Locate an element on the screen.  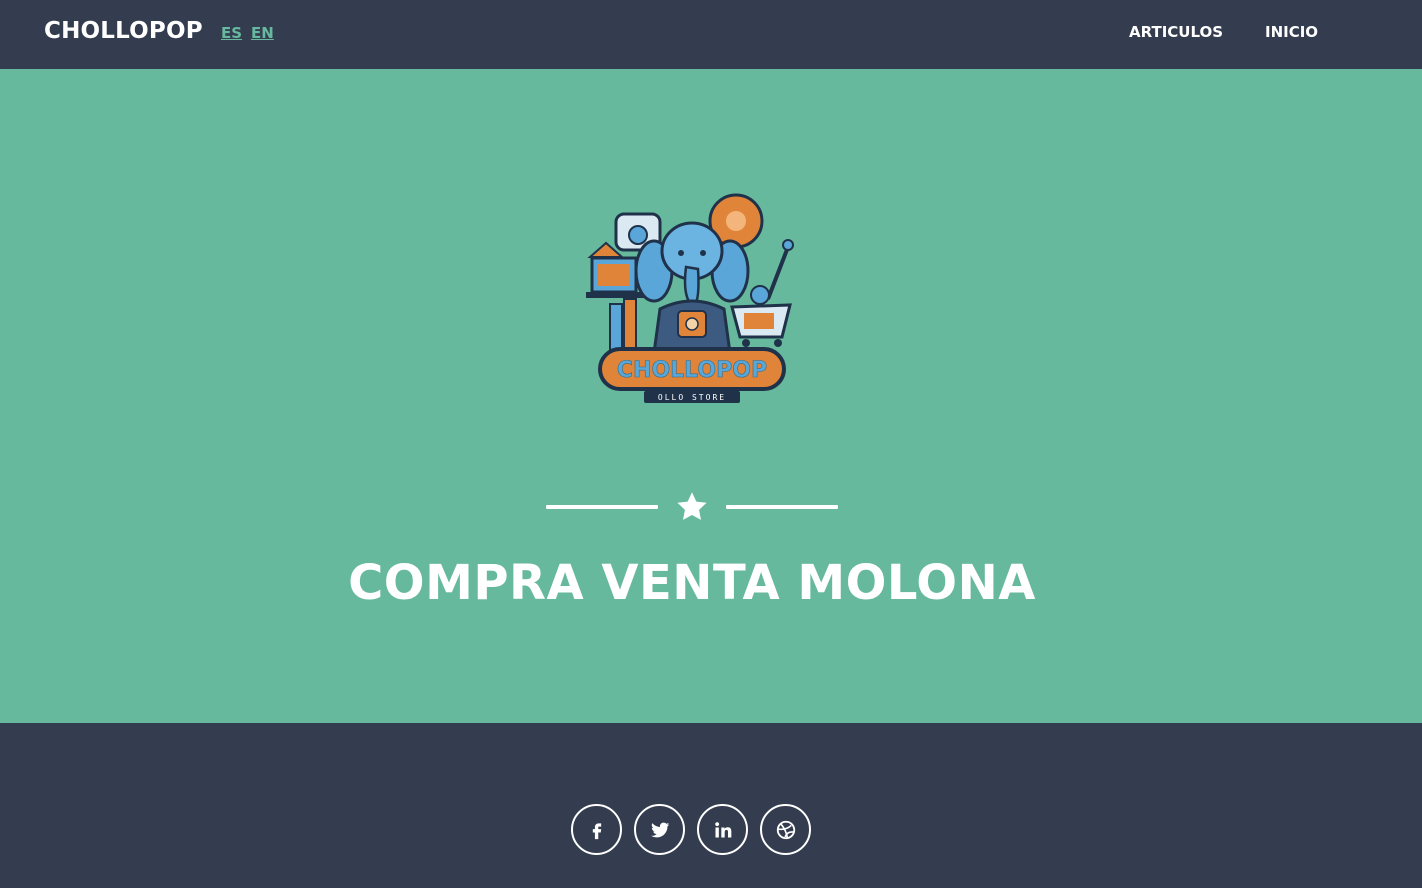
language-es-link: ES is located at coordinates (231, 33).